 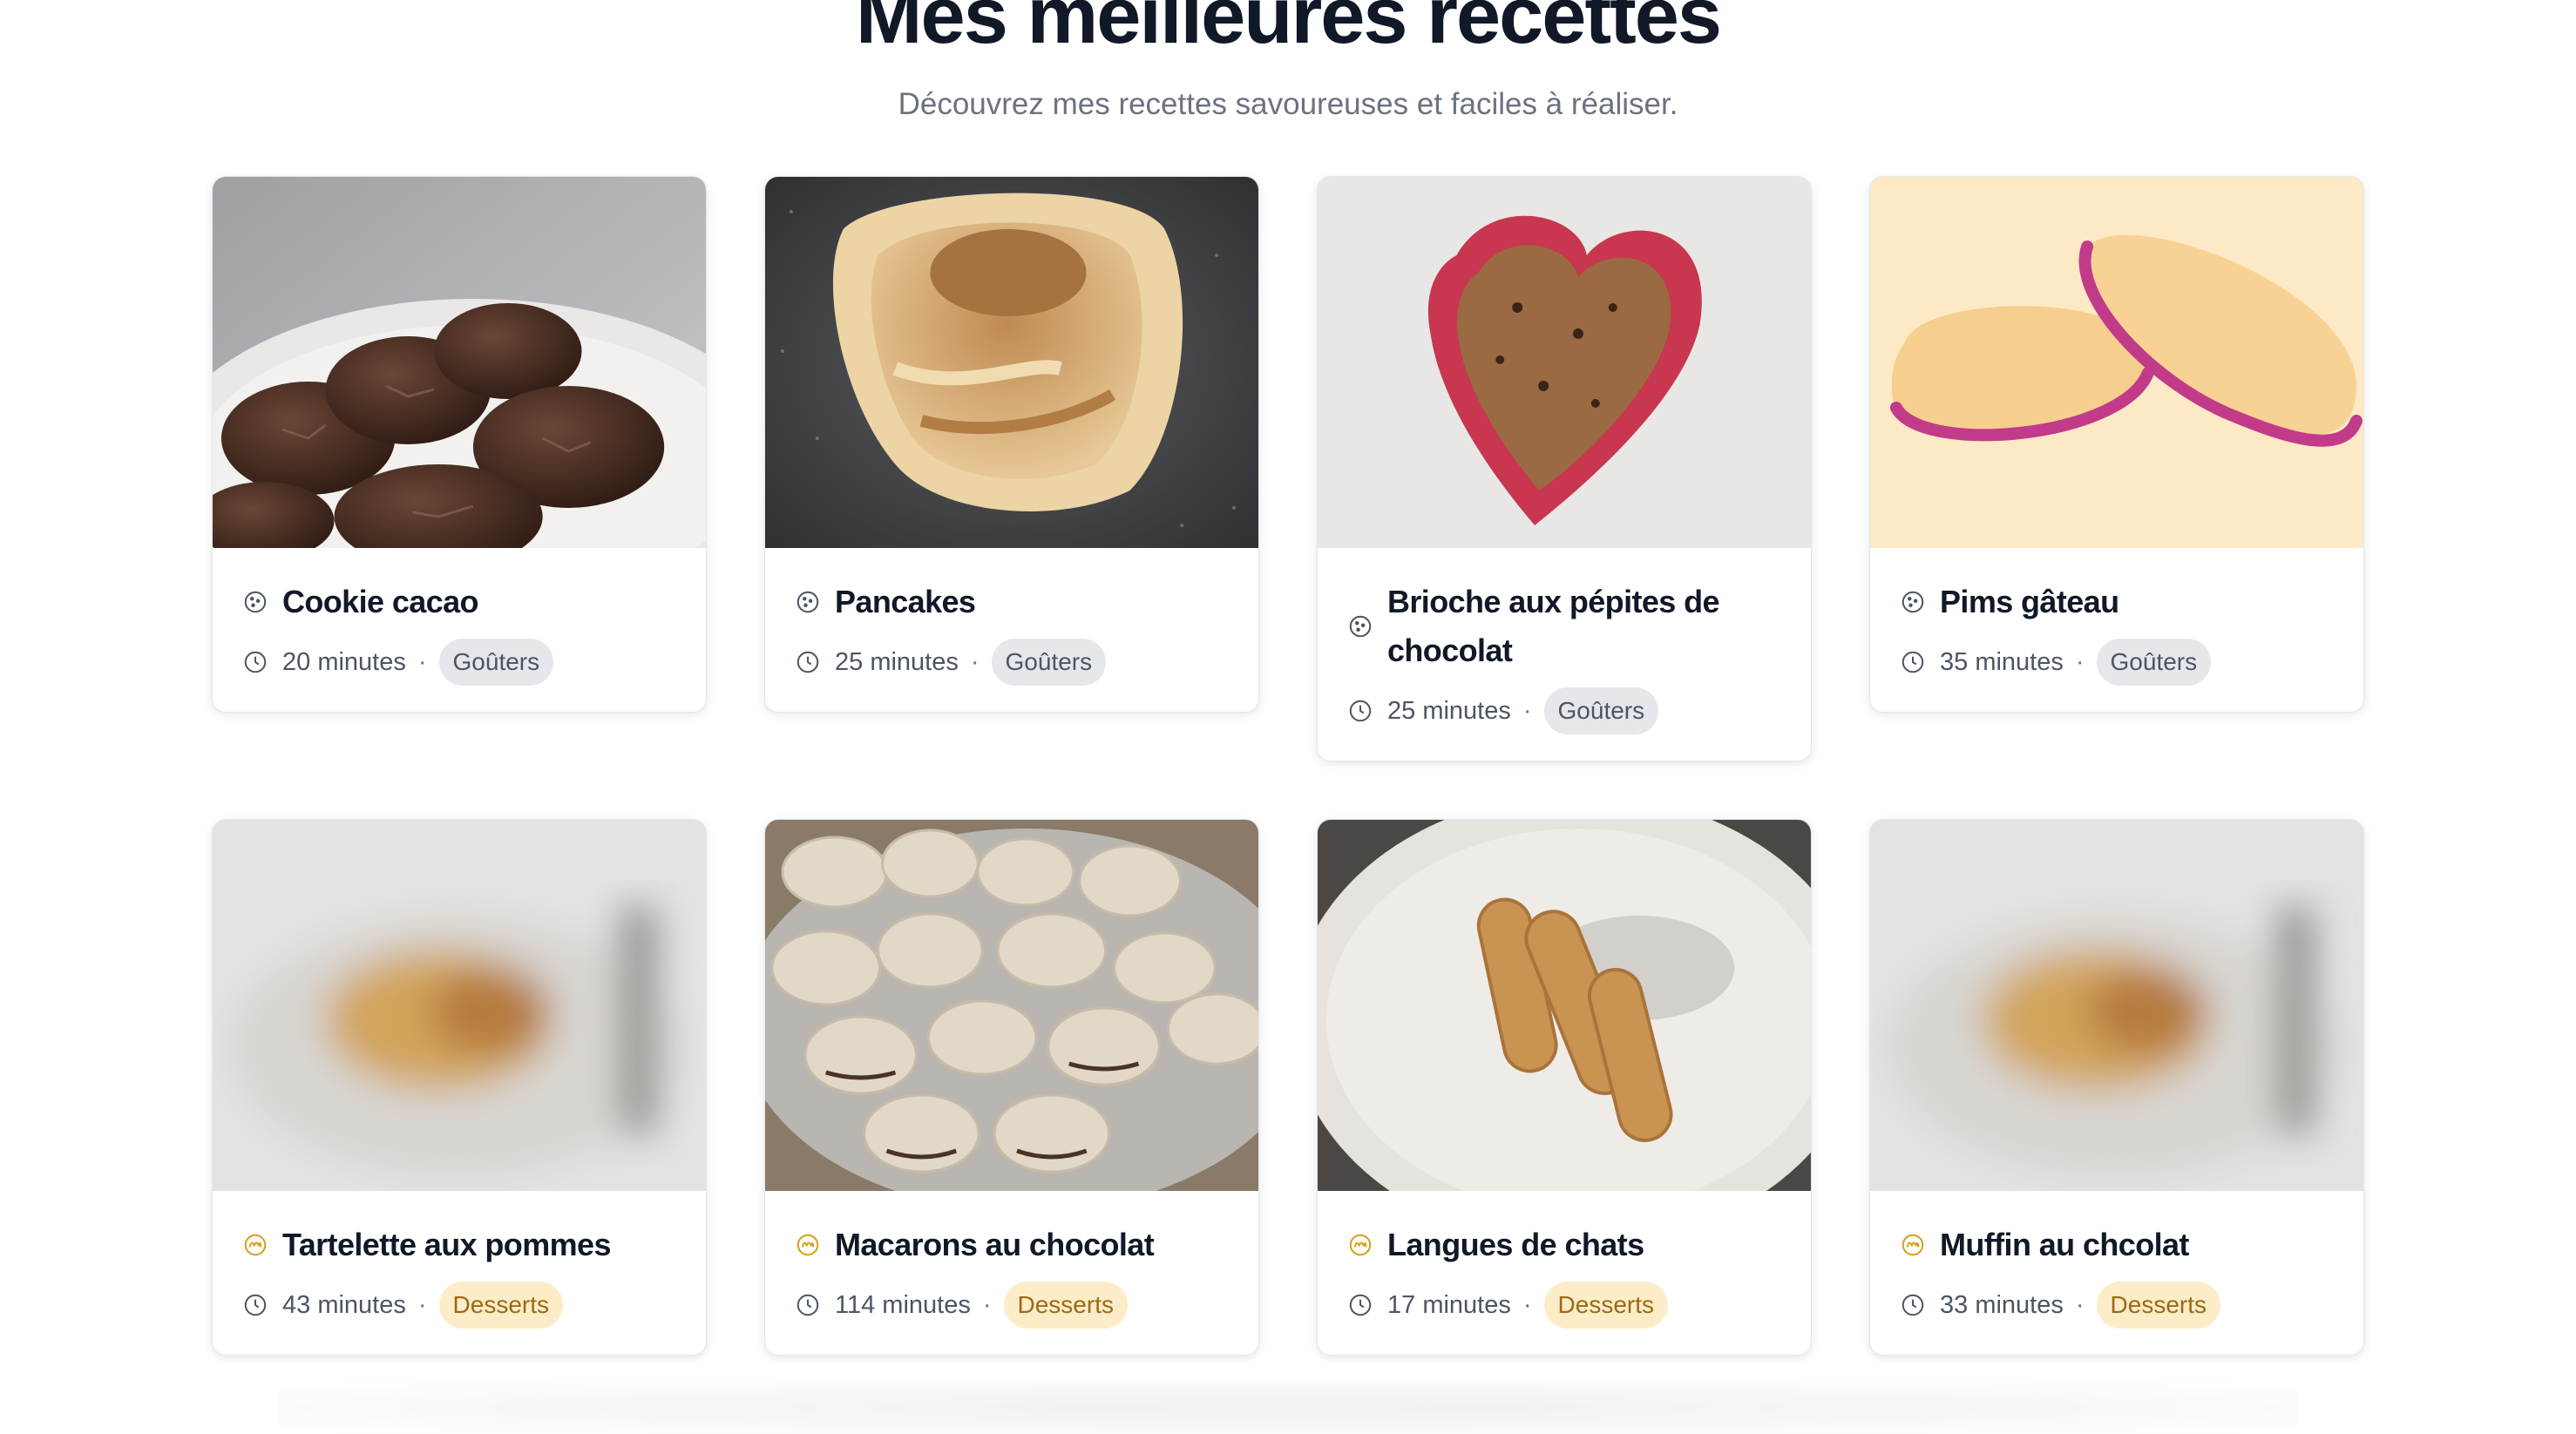 I want to click on recipe-card: Cookie cacao 20 minutes · Goûters, so click(x=460, y=444).